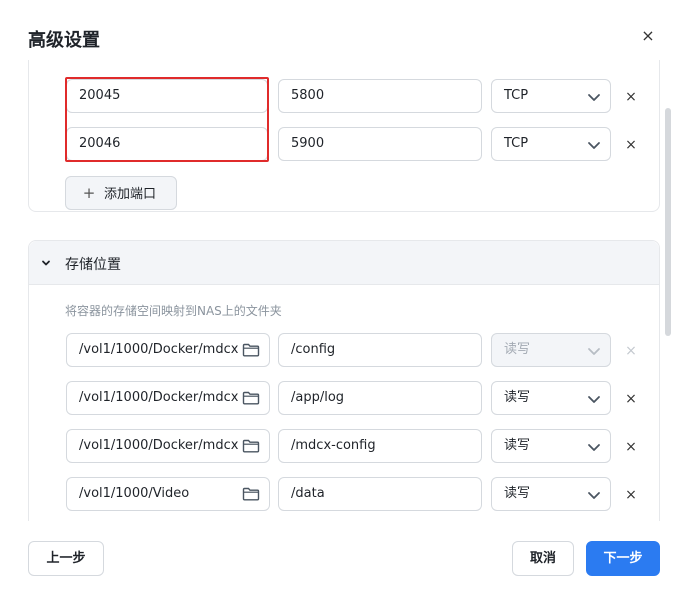 This screenshot has width=682, height=597. Describe the element at coordinates (648, 36) in the screenshot. I see `close-icon: ×` at that location.